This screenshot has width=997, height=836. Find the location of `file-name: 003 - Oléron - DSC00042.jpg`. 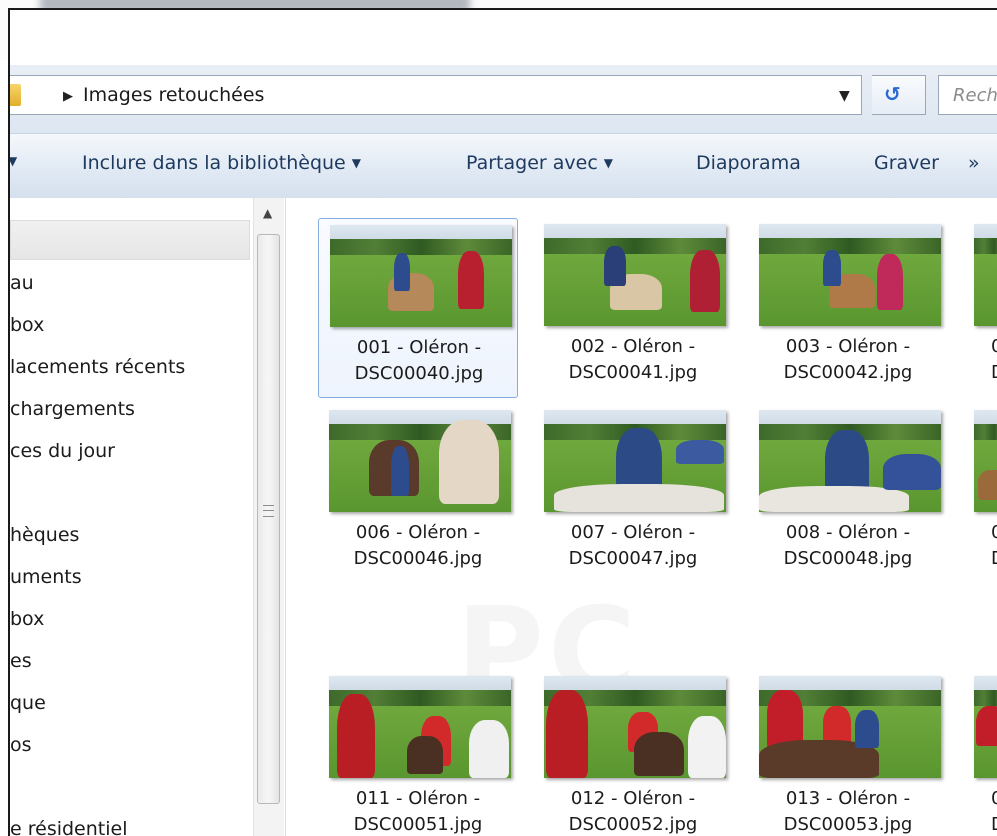

file-name: 003 - Oléron - DSC00042.jpg is located at coordinates (848, 359).